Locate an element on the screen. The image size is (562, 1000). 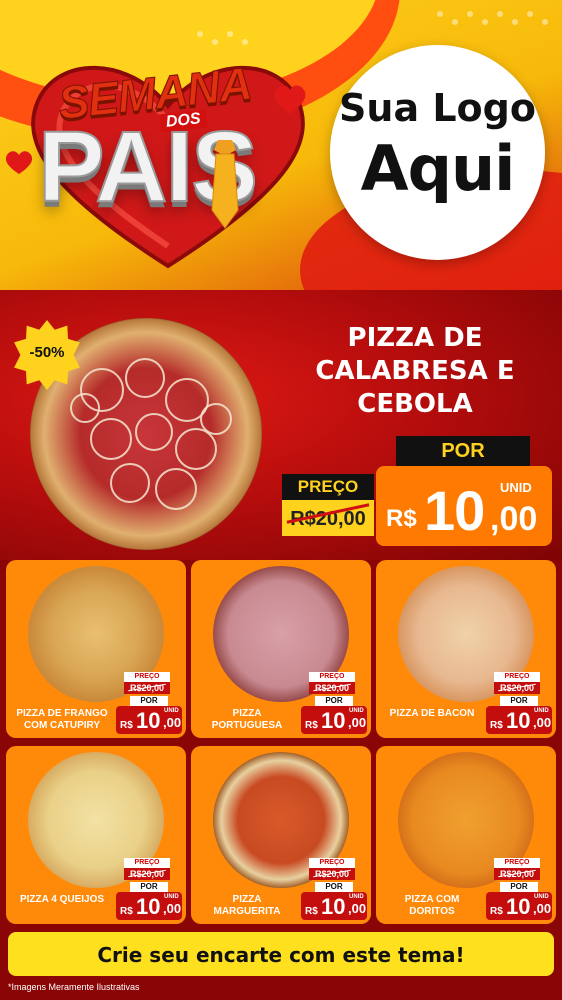
product-name: PIZZA DE FRANGO COM CATUPIRY is located at coordinates (62, 720).